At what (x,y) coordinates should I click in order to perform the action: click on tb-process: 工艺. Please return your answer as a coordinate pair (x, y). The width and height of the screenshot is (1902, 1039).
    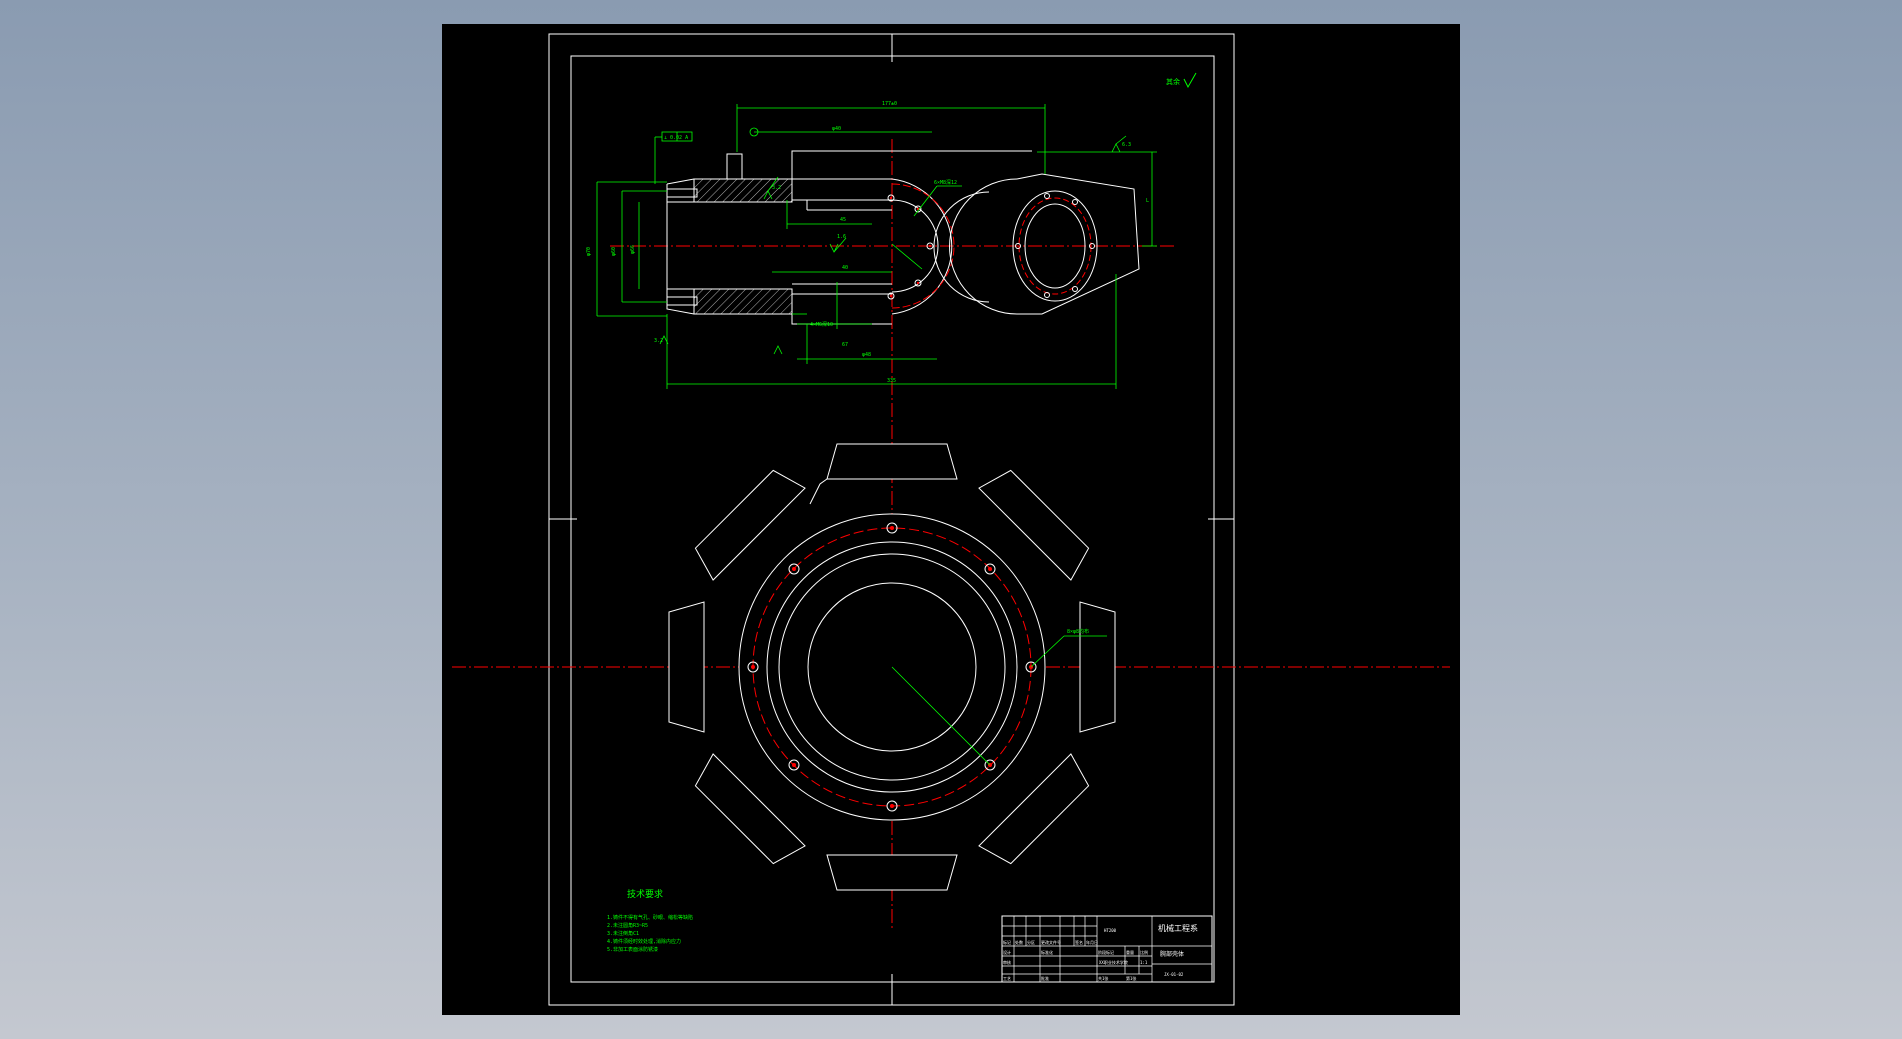
    Looking at the image, I should click on (1007, 978).